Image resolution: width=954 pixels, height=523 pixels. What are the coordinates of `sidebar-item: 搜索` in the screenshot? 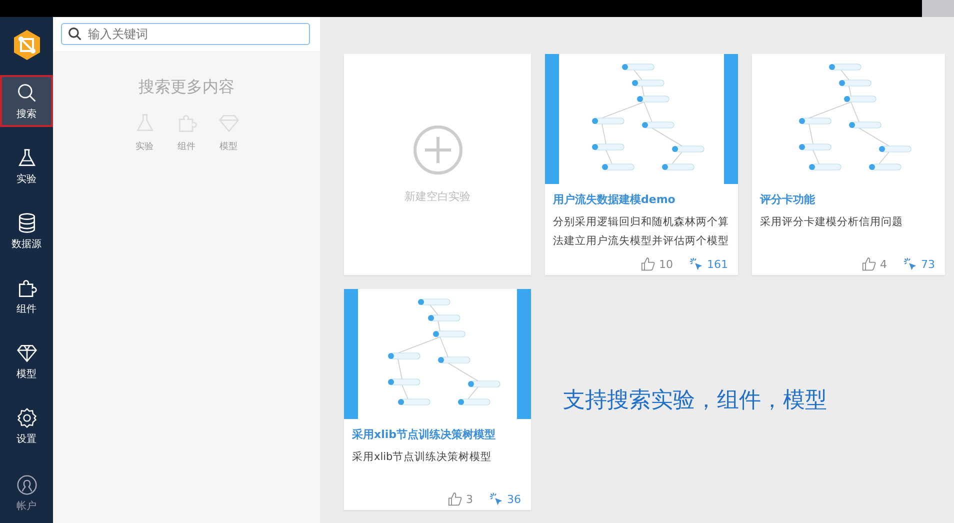 It's located at (26, 101).